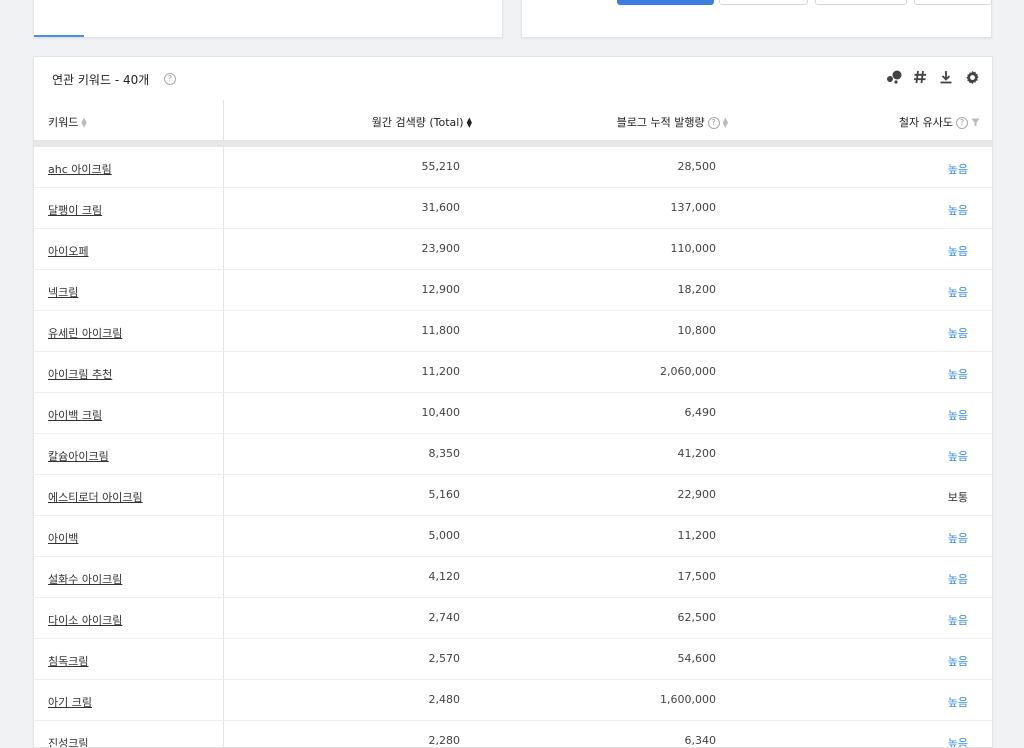 Image resolution: width=1024 pixels, height=748 pixels. I want to click on monthly-search-value: 8,350, so click(444, 453).